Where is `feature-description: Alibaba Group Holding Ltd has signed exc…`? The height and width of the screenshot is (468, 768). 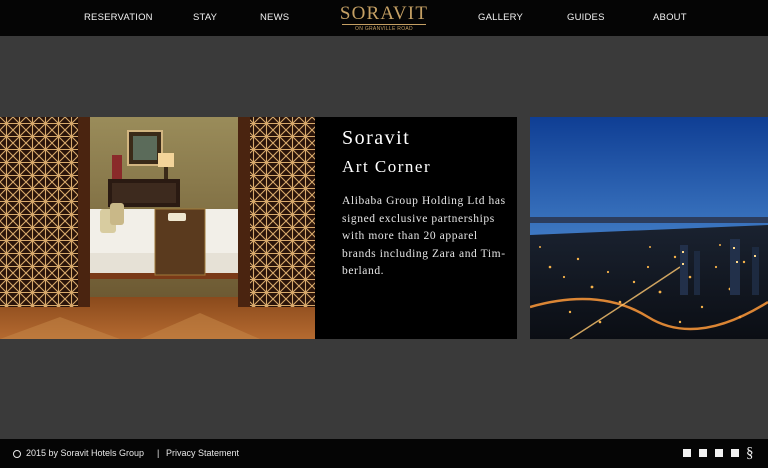 feature-description: Alibaba Group Holding Ltd has signed exc… is located at coordinates (424, 236).